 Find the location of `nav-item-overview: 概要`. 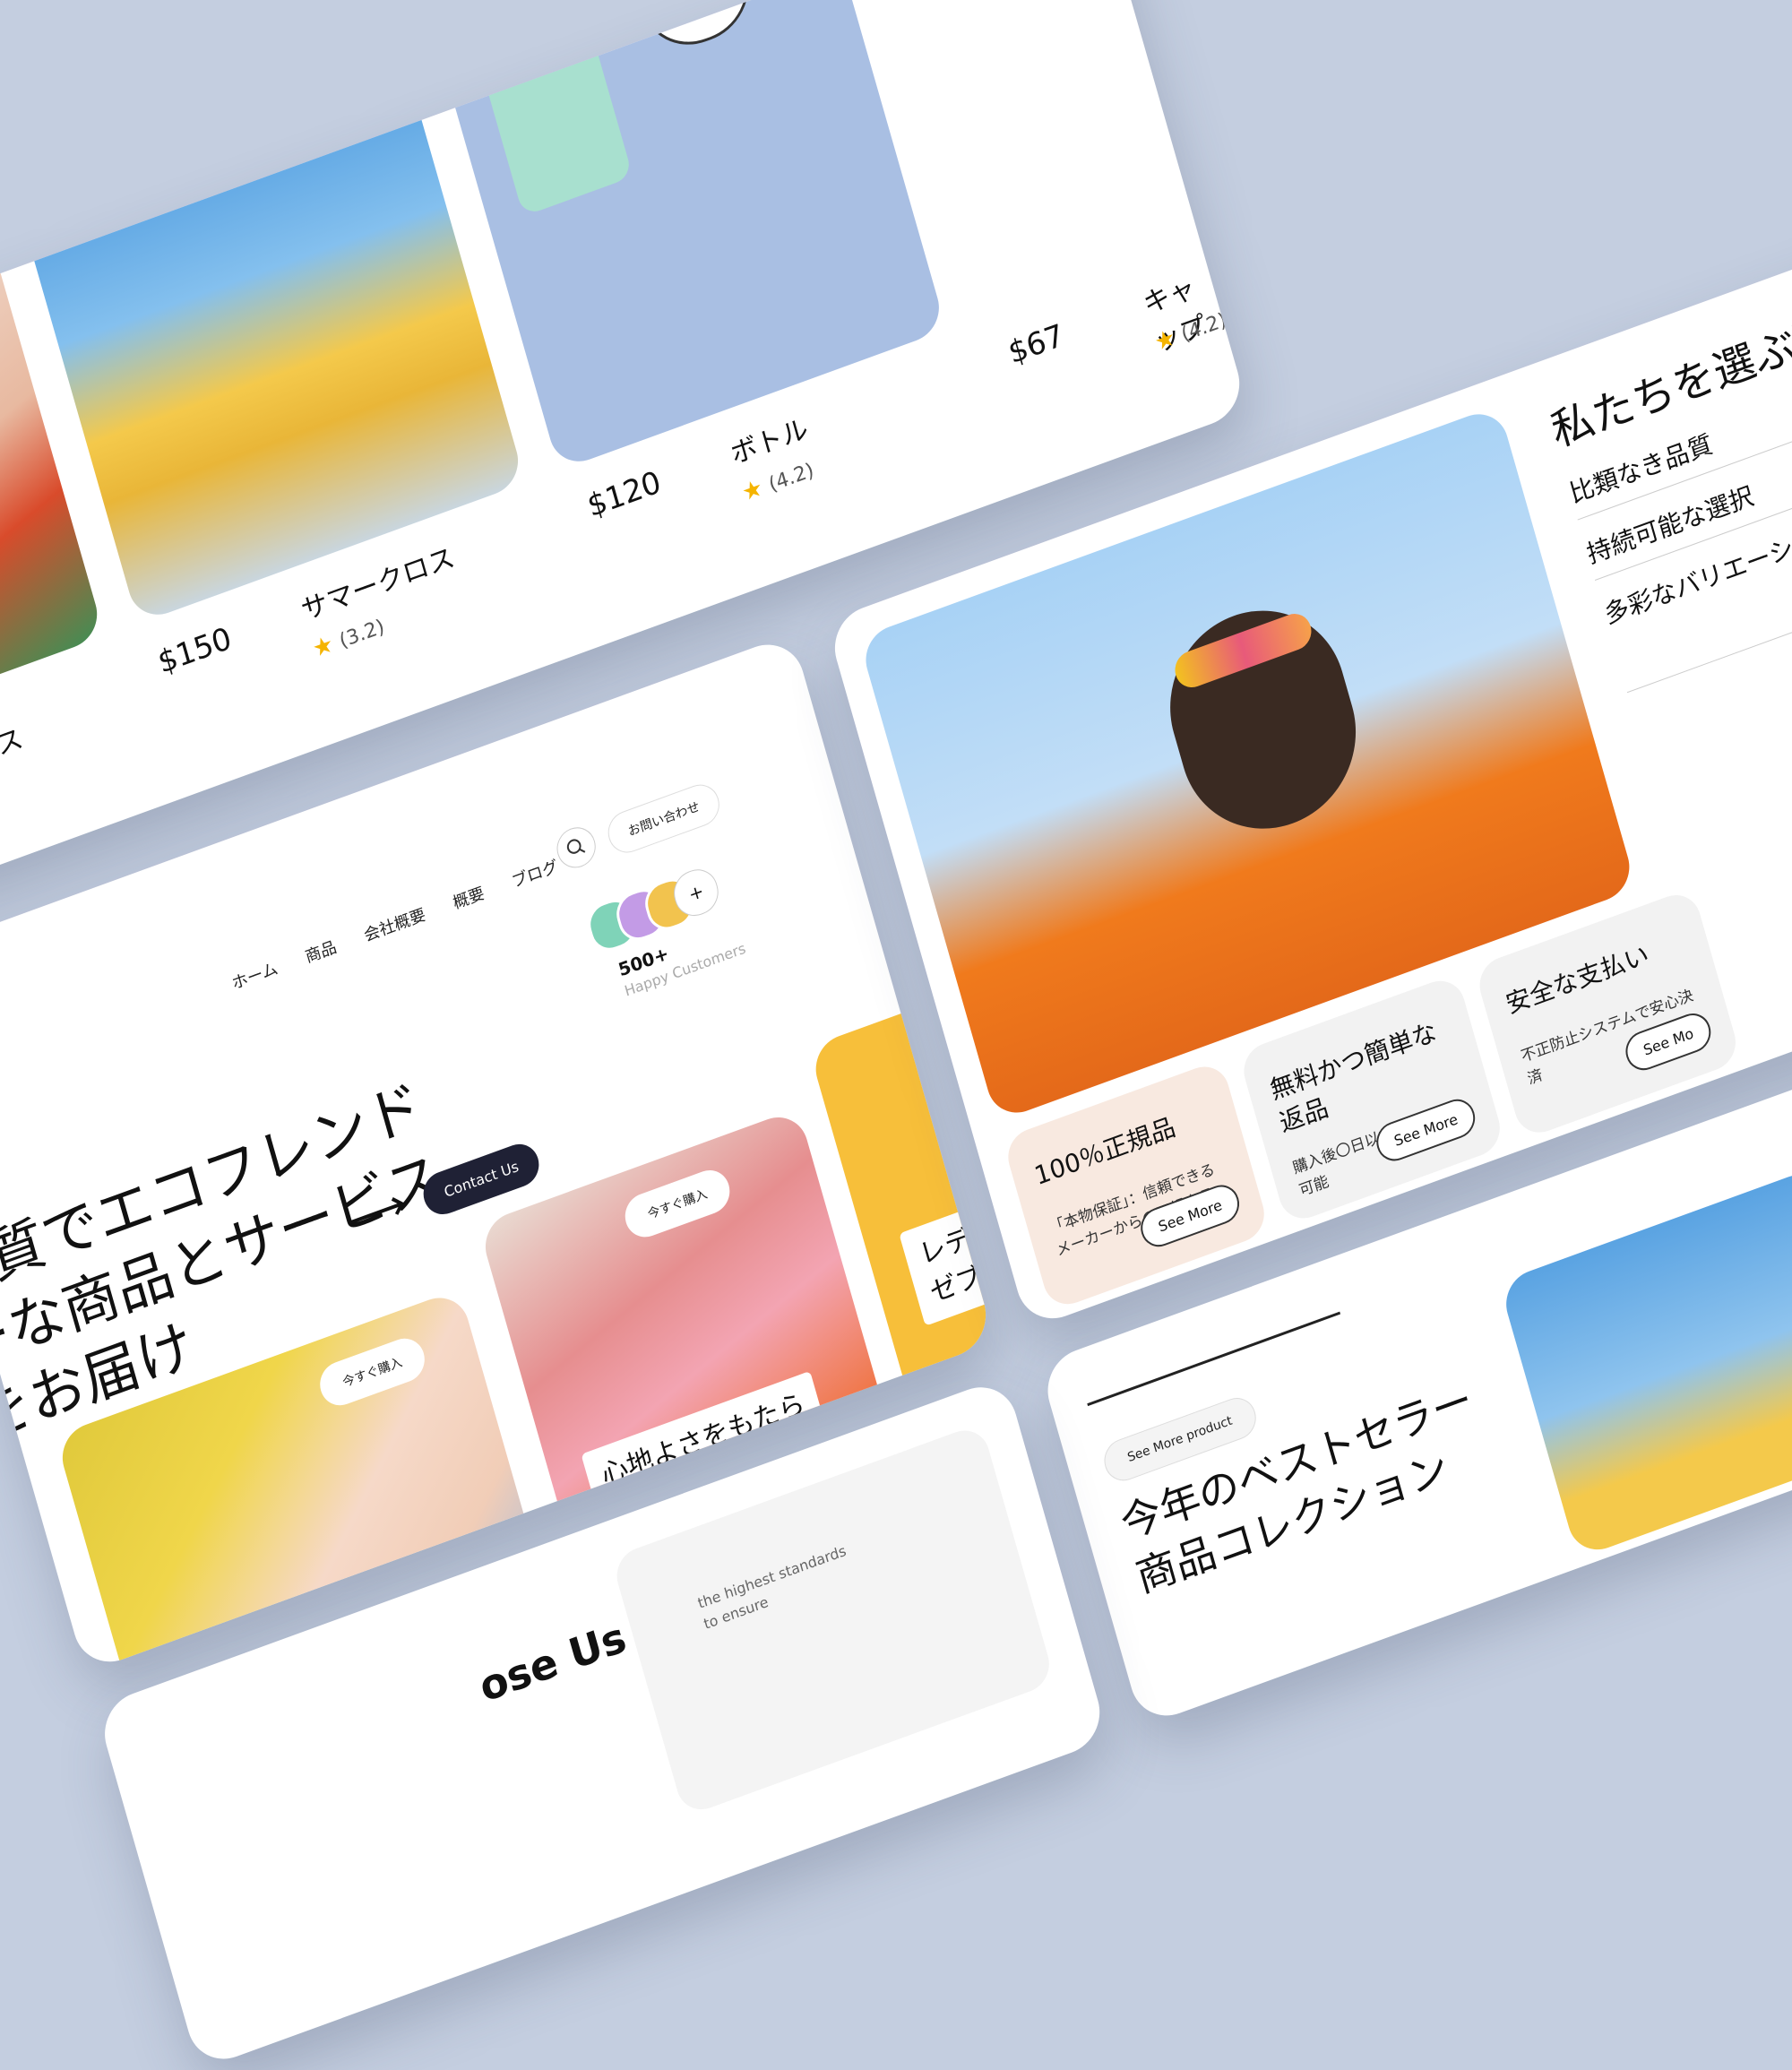

nav-item-overview: 概要 is located at coordinates (469, 899).